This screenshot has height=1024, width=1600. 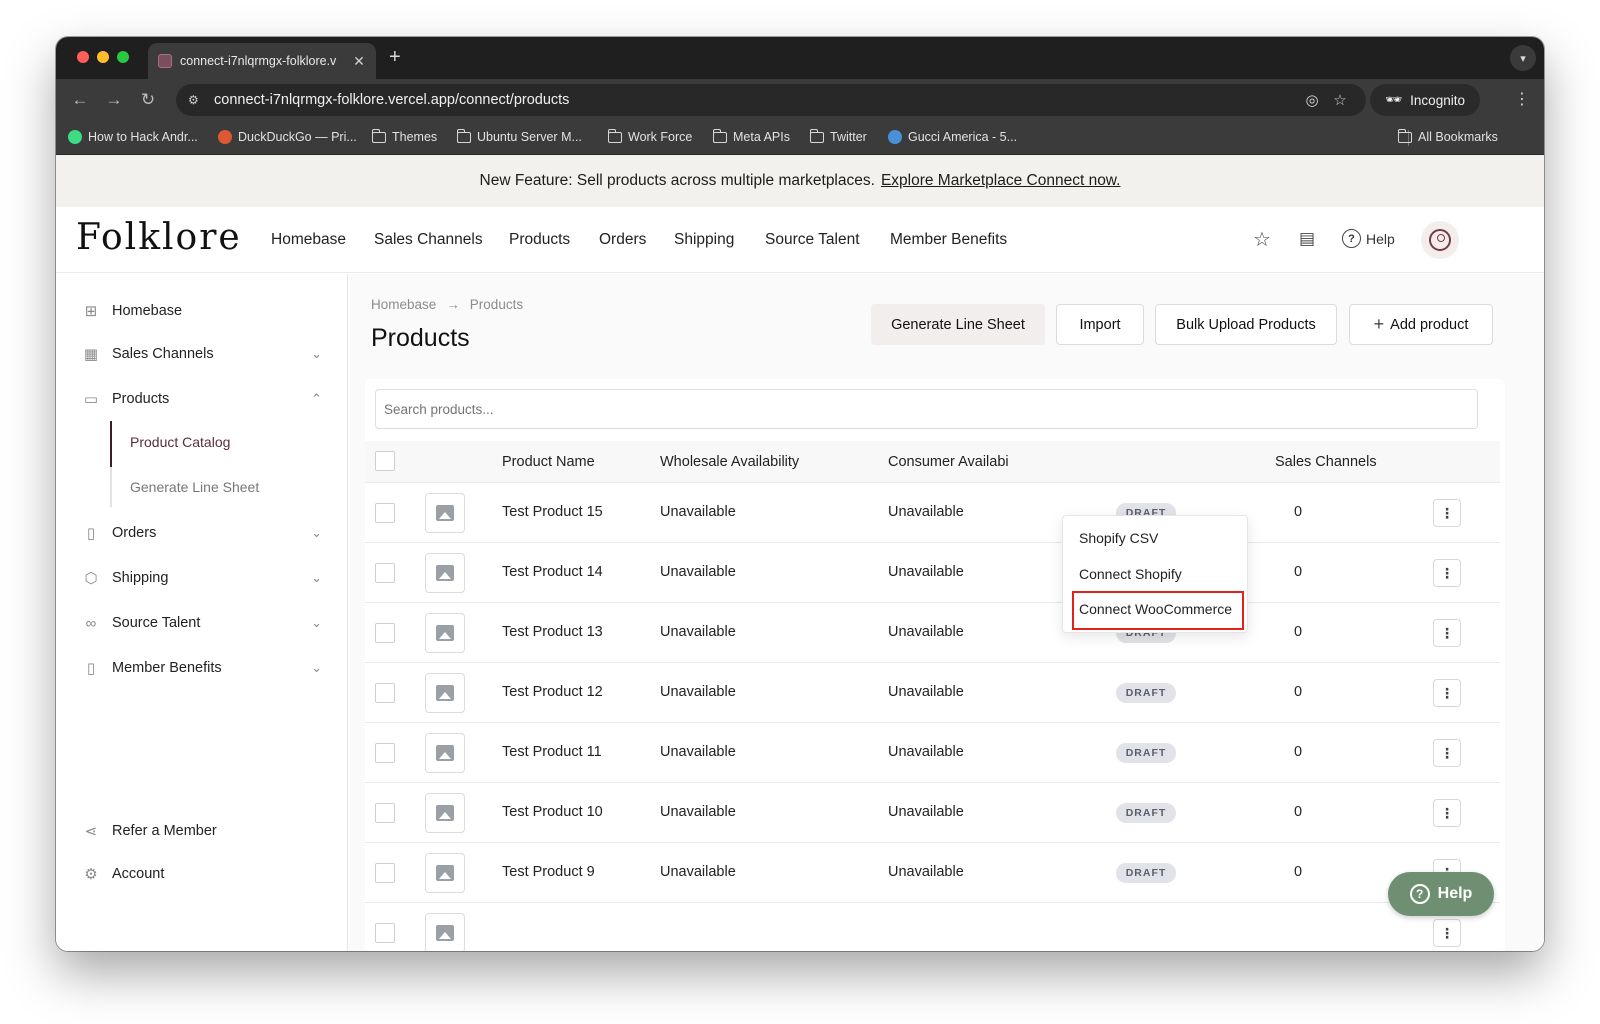 What do you see at coordinates (1118, 538) in the screenshot?
I see `menu-item-shopify-csv: Shopify CSV` at bounding box center [1118, 538].